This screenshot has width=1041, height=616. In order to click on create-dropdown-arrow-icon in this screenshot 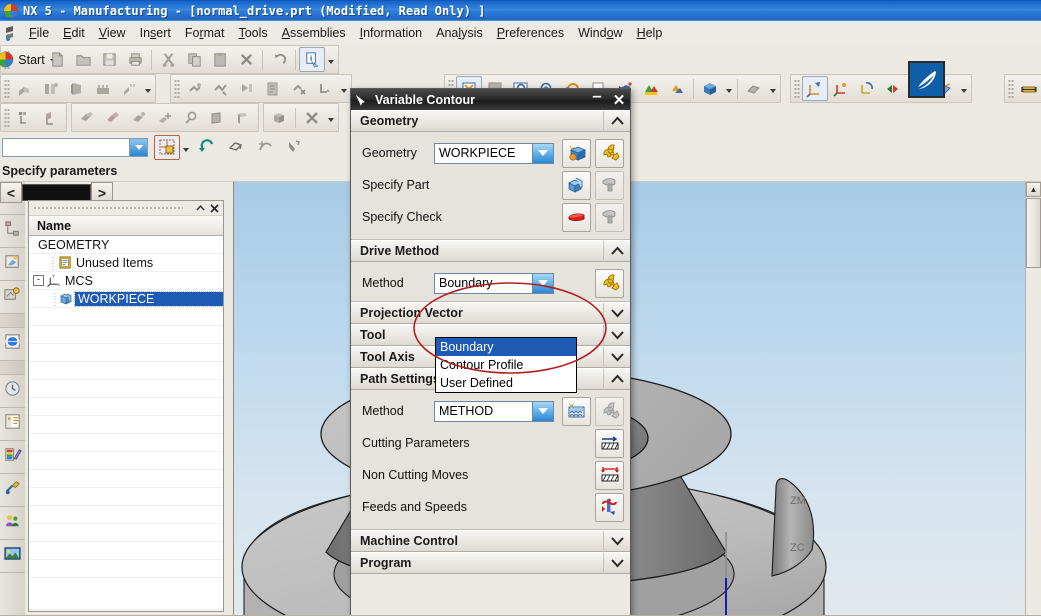, I will do `click(147, 88)`.